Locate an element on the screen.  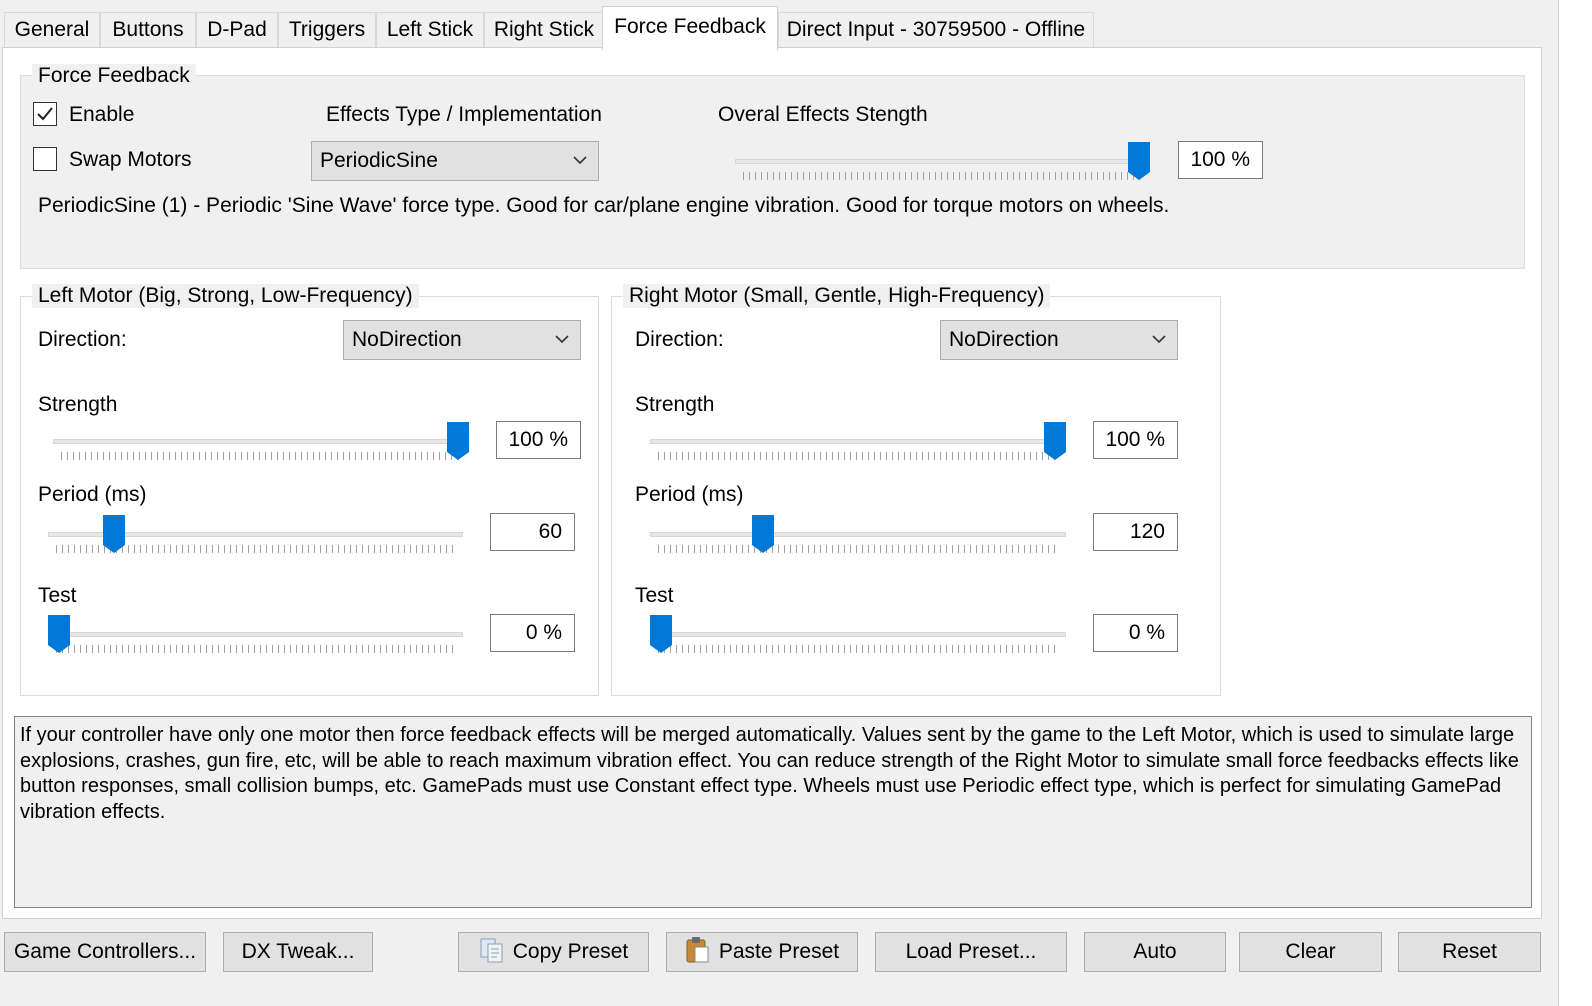
effects-type-dropdown: PeriodicSine is located at coordinates (455, 161).